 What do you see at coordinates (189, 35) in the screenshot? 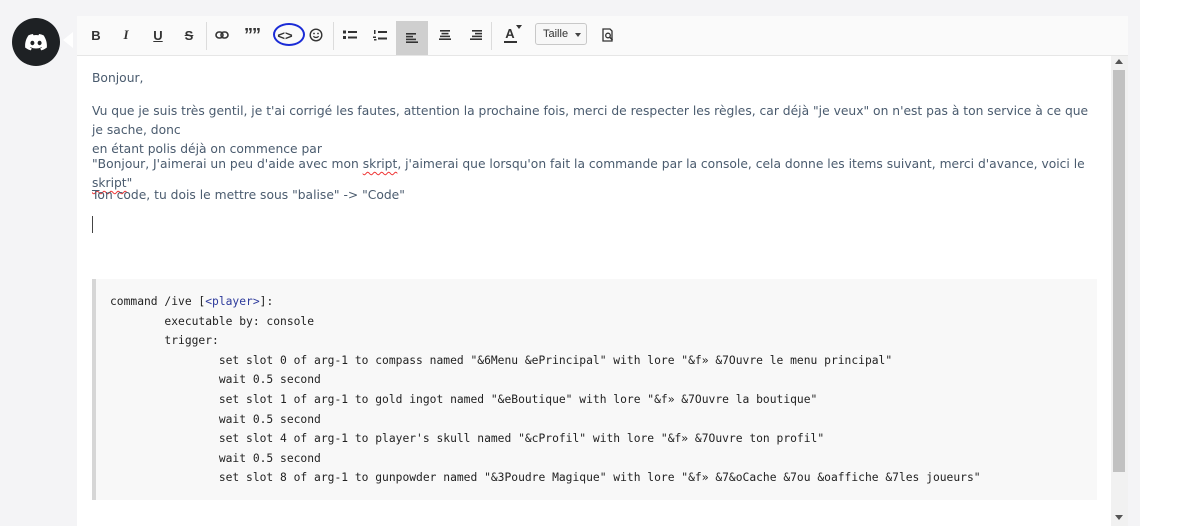
I see `strikethrough-button: S` at bounding box center [189, 35].